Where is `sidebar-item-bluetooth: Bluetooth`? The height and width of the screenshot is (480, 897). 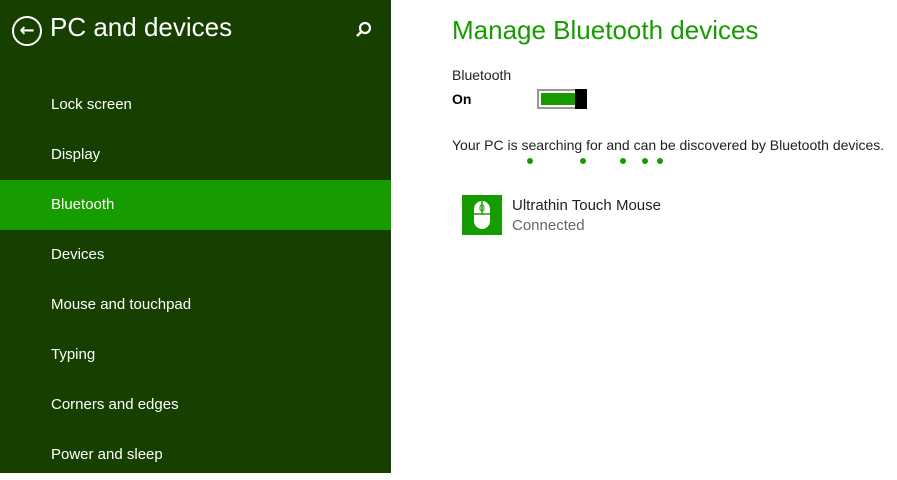 sidebar-item-bluetooth: Bluetooth is located at coordinates (195, 205).